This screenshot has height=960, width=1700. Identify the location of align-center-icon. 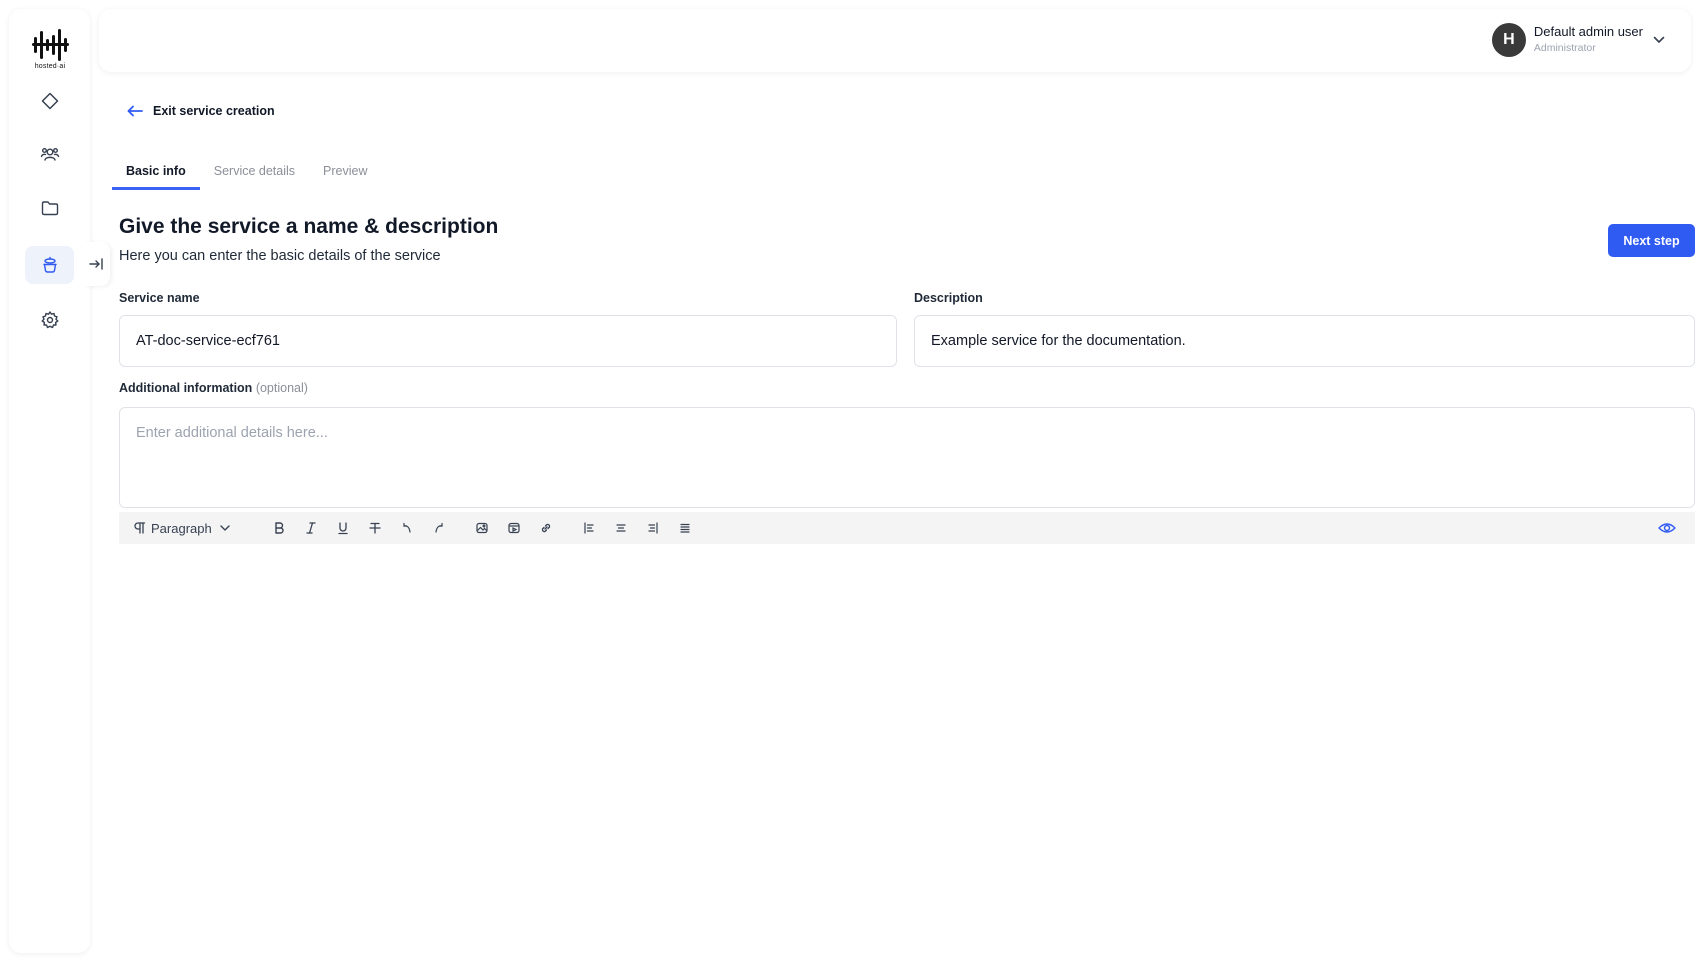
(621, 528).